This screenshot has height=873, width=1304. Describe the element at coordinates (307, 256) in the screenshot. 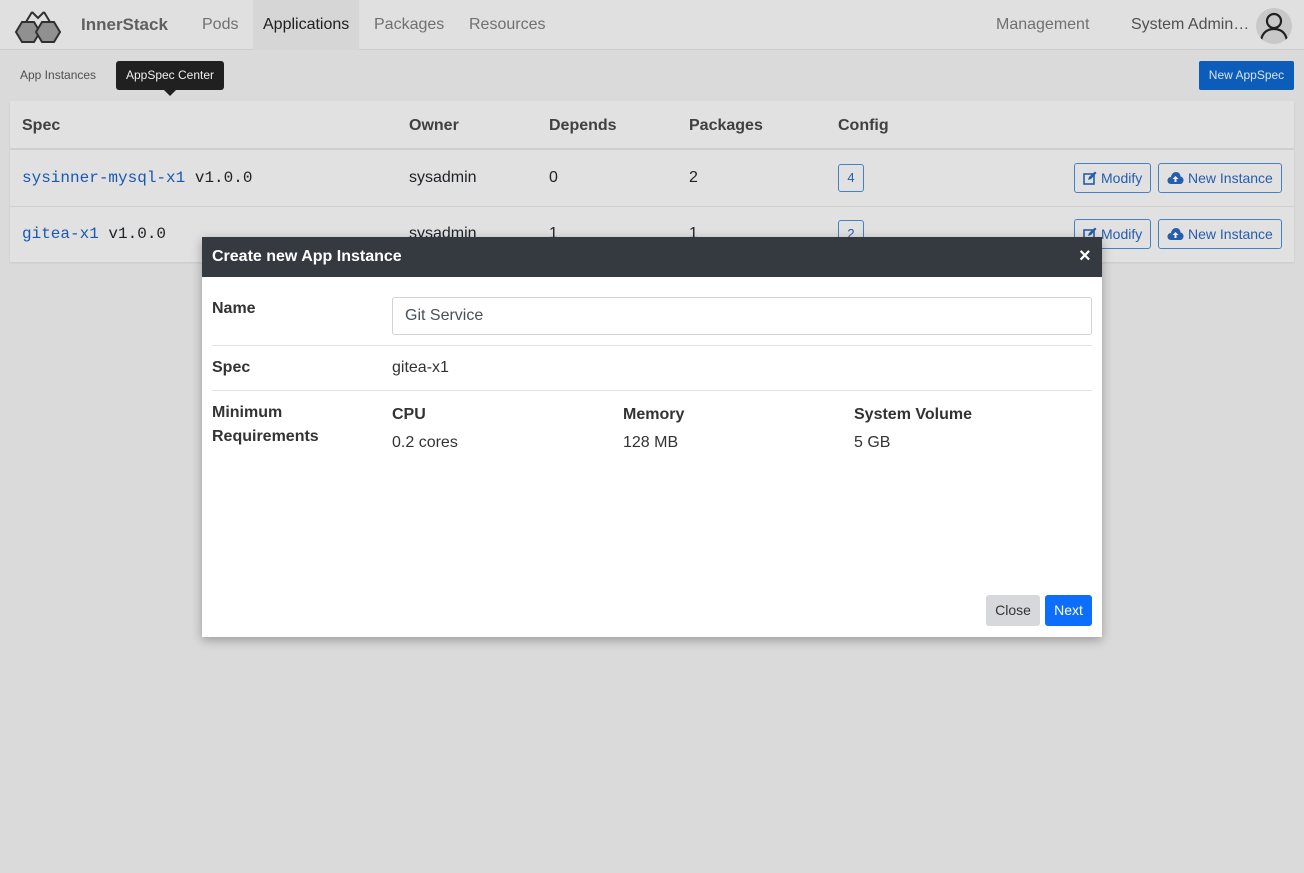

I see `modal-title: Create new App Instance` at that location.